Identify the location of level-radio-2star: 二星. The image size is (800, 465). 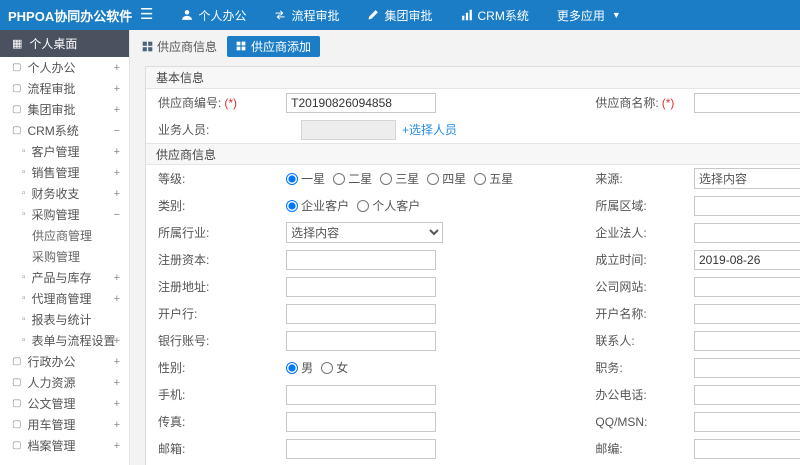
(352, 178).